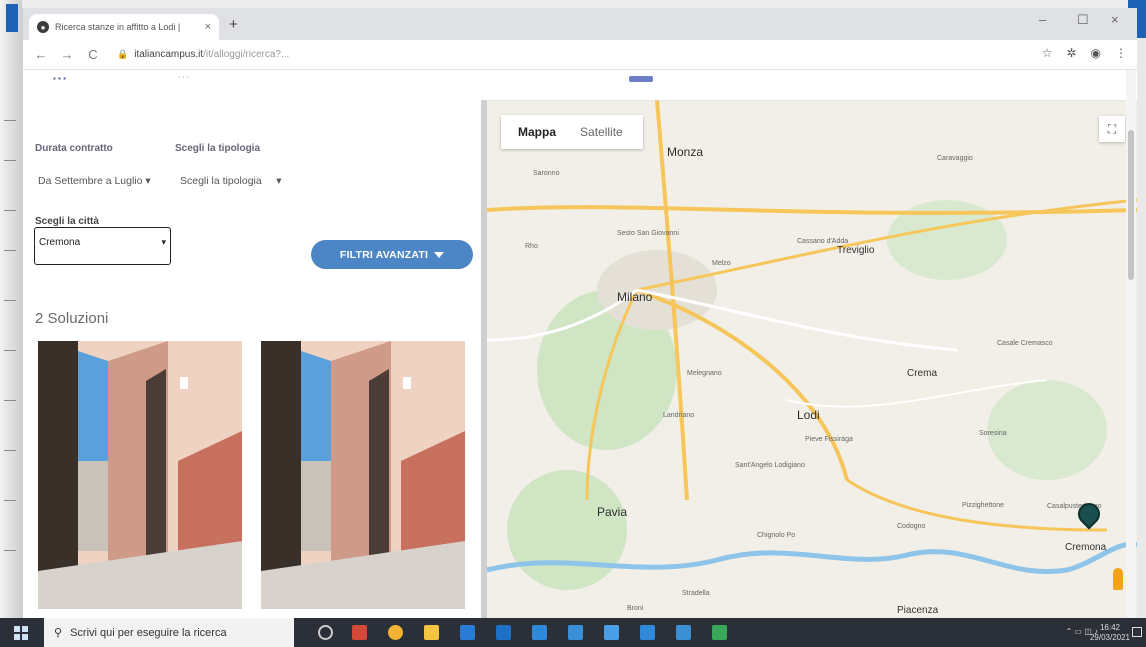 Image resolution: width=1146 pixels, height=647 pixels. Describe the element at coordinates (183, 77) in the screenshot. I see `site-header-link: · · ·` at that location.